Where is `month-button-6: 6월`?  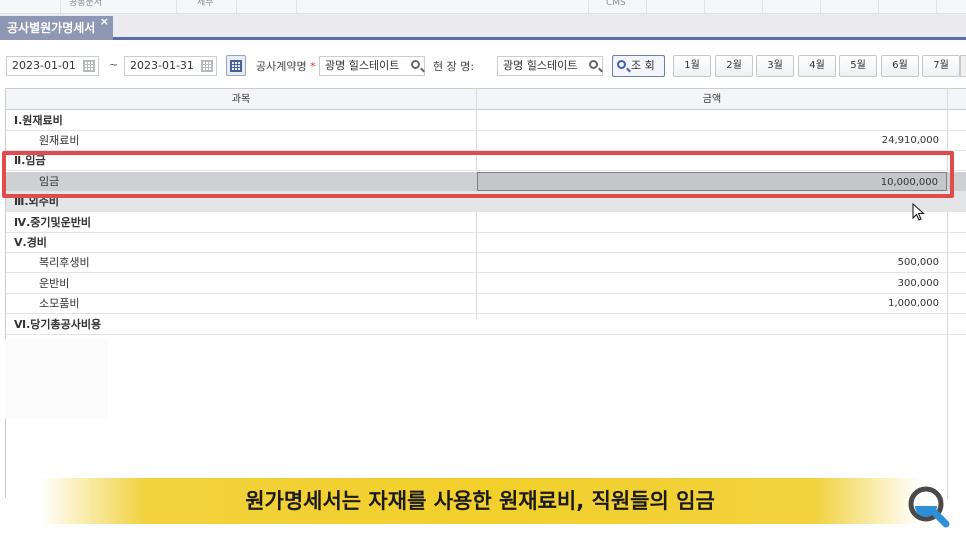
month-button-6: 6월 is located at coordinates (900, 66).